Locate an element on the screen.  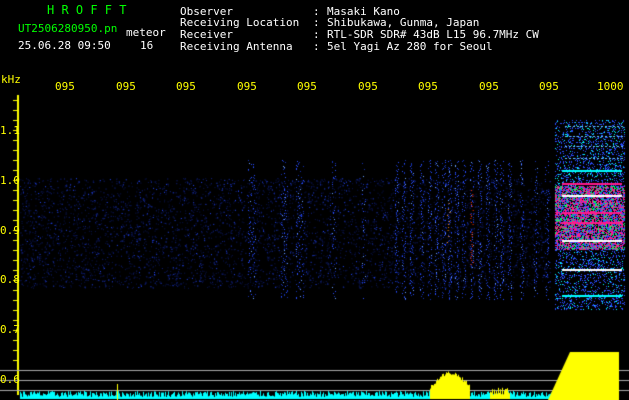
time-tick: 1000 is located at coordinates (610, 86).